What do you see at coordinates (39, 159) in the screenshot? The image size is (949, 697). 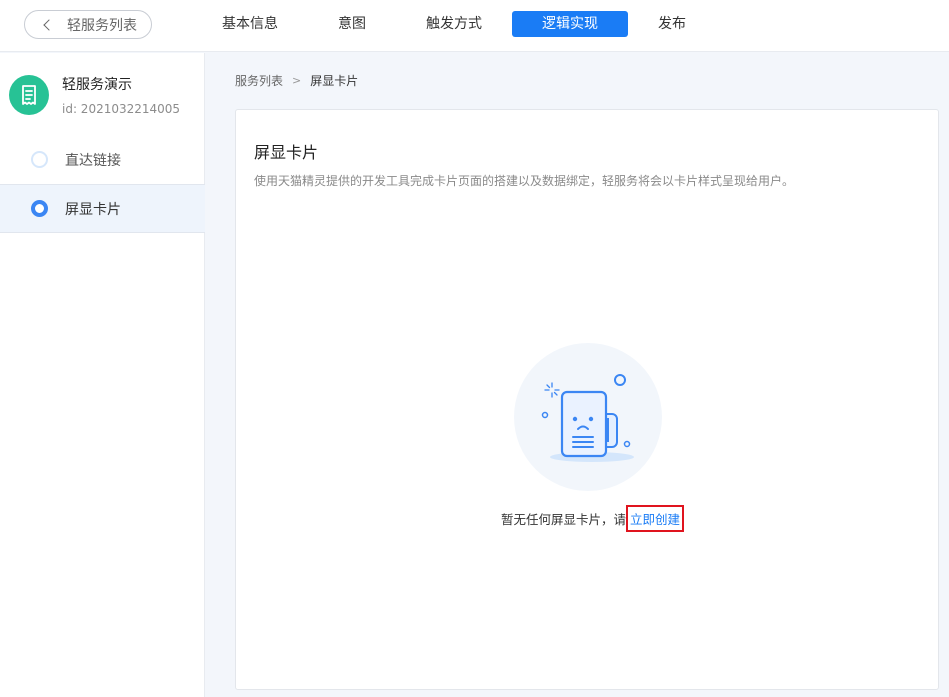 I see `radio-circle-icon` at bounding box center [39, 159].